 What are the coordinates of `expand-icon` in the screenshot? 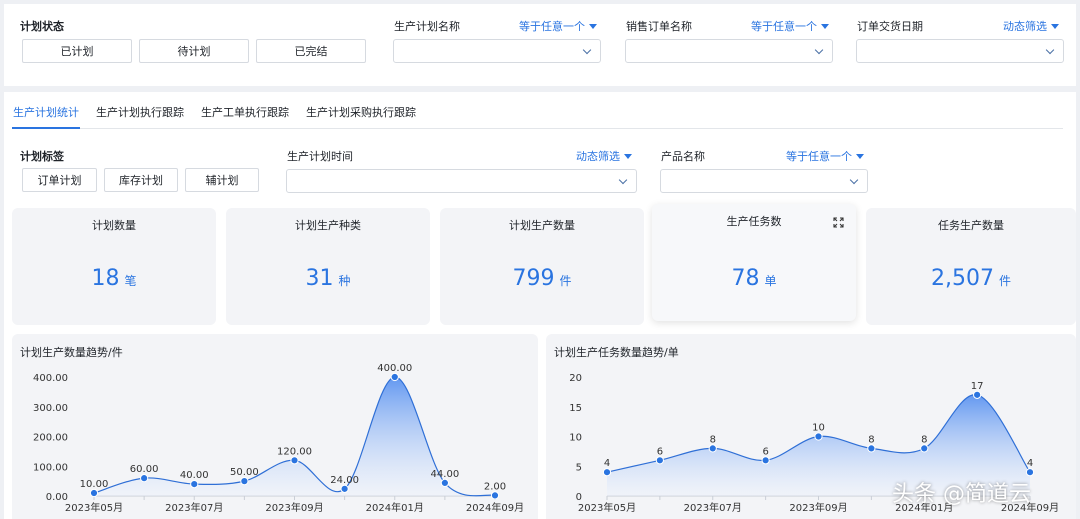 It's located at (838, 222).